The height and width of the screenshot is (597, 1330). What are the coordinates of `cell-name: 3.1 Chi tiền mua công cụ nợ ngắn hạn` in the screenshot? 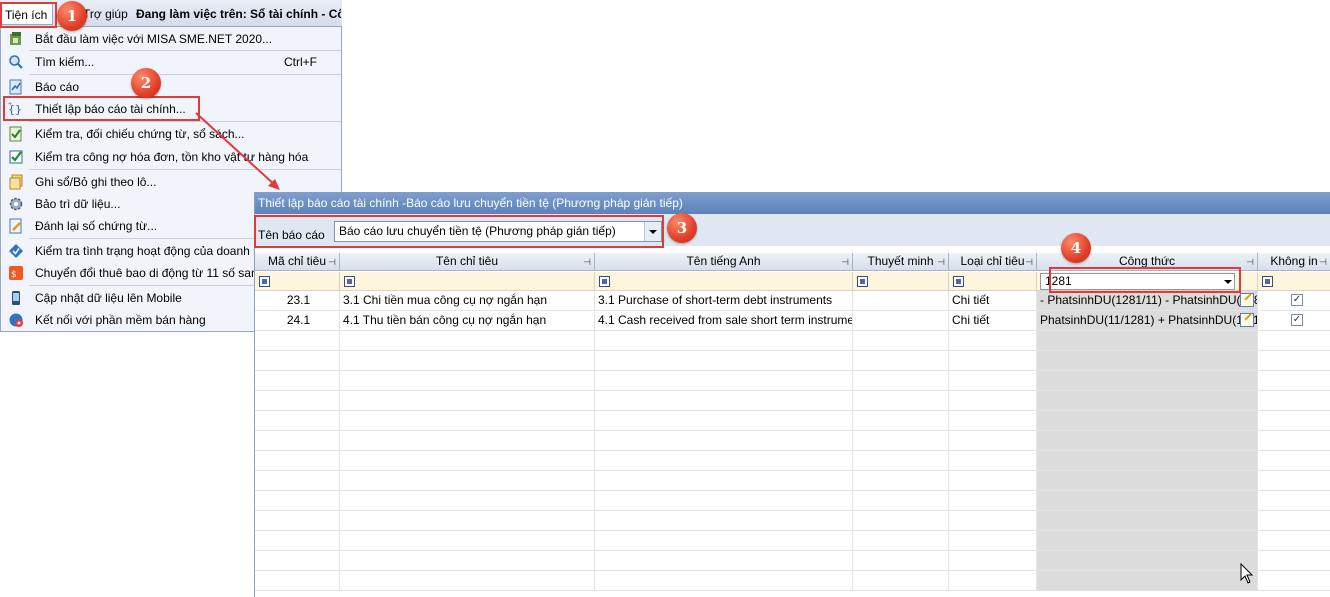 It's located at (467, 301).